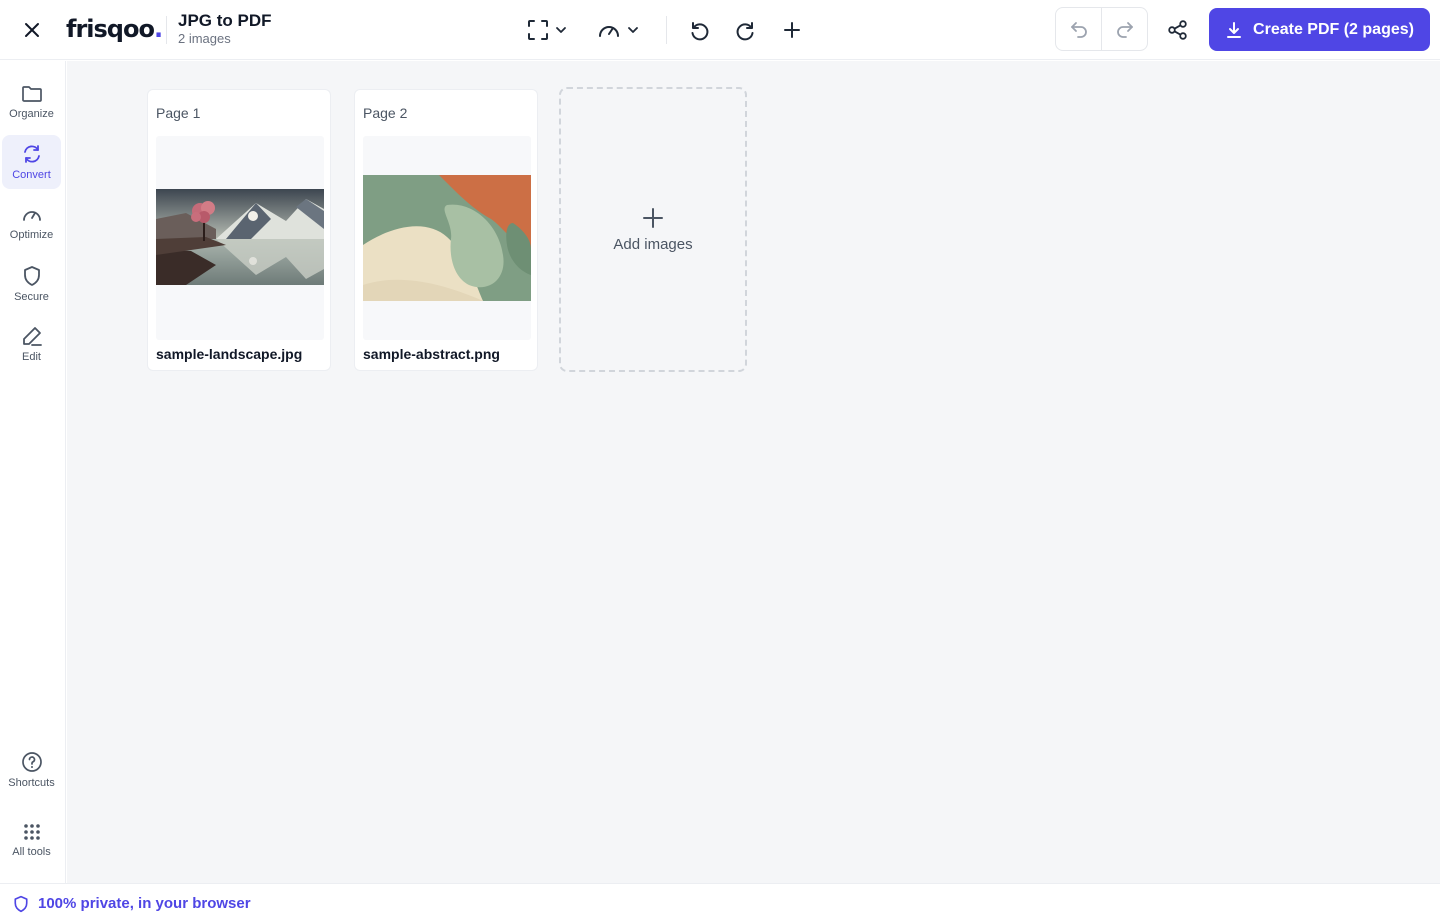  I want to click on sidebar-item-all-tools: All tools, so click(31, 840).